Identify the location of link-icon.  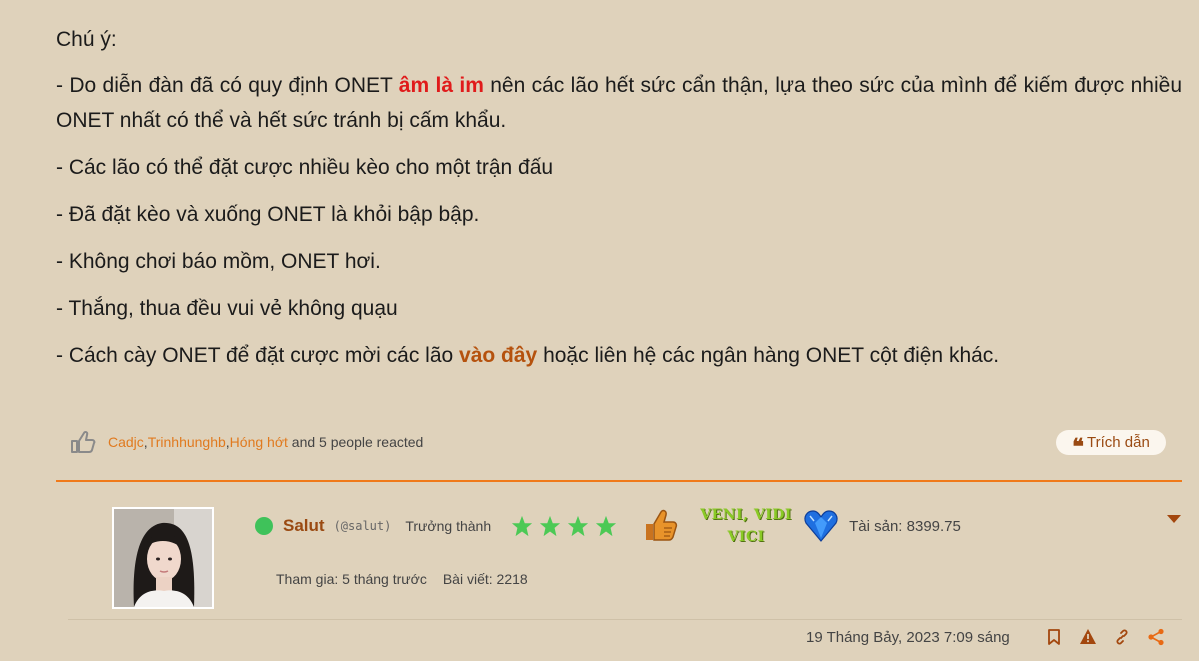
(1122, 637).